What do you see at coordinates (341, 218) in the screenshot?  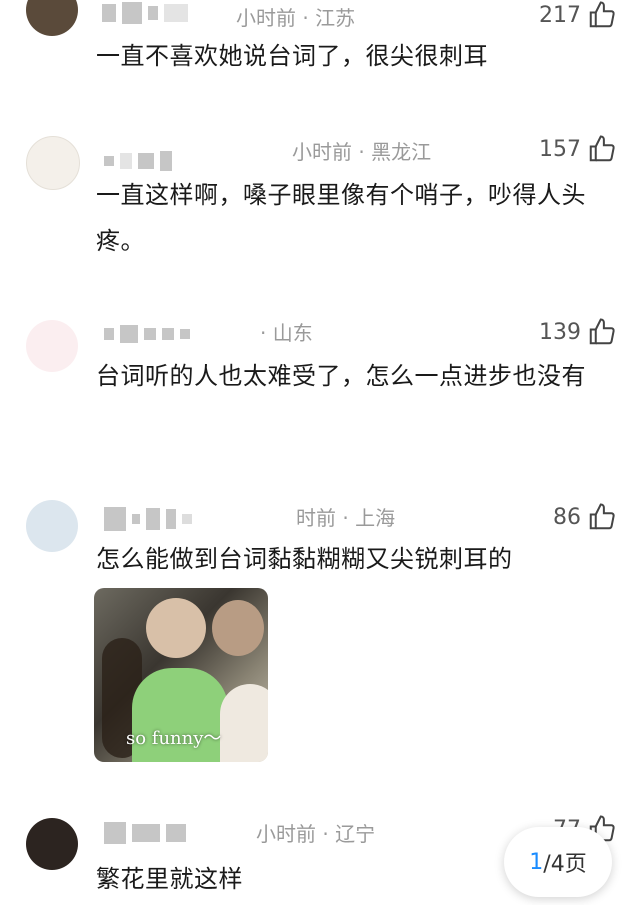 I see `comment-text: 一直这样啊，嗓子眼里像有个哨子，吵得人头疼。` at bounding box center [341, 218].